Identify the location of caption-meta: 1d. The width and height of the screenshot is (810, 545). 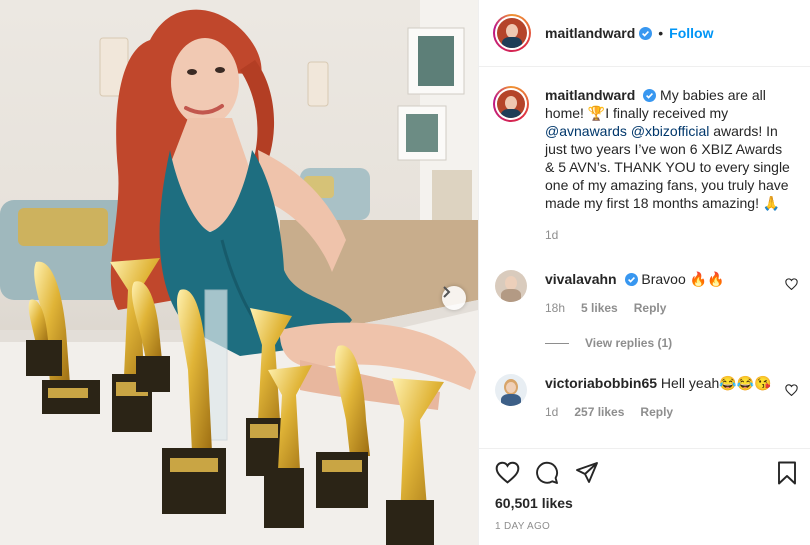
(670, 235).